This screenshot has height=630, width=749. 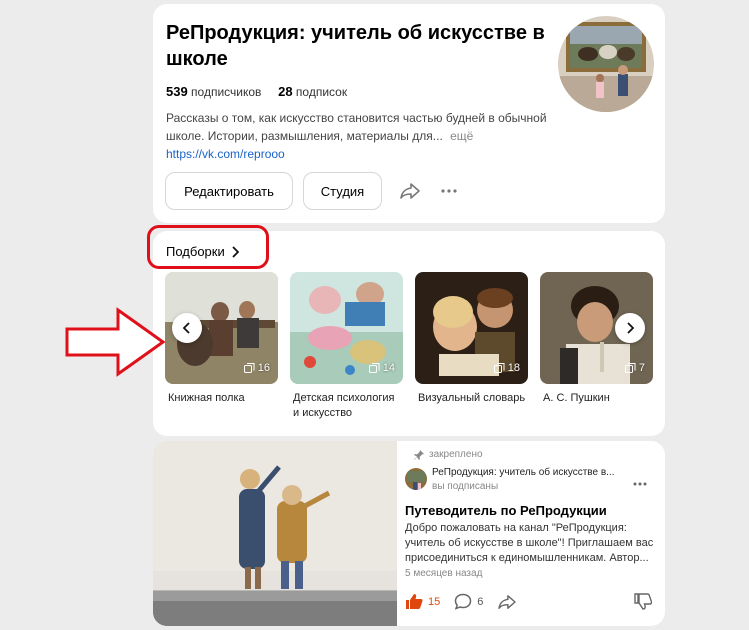 What do you see at coordinates (229, 191) in the screenshot?
I see `edit-button: Редактировать` at bounding box center [229, 191].